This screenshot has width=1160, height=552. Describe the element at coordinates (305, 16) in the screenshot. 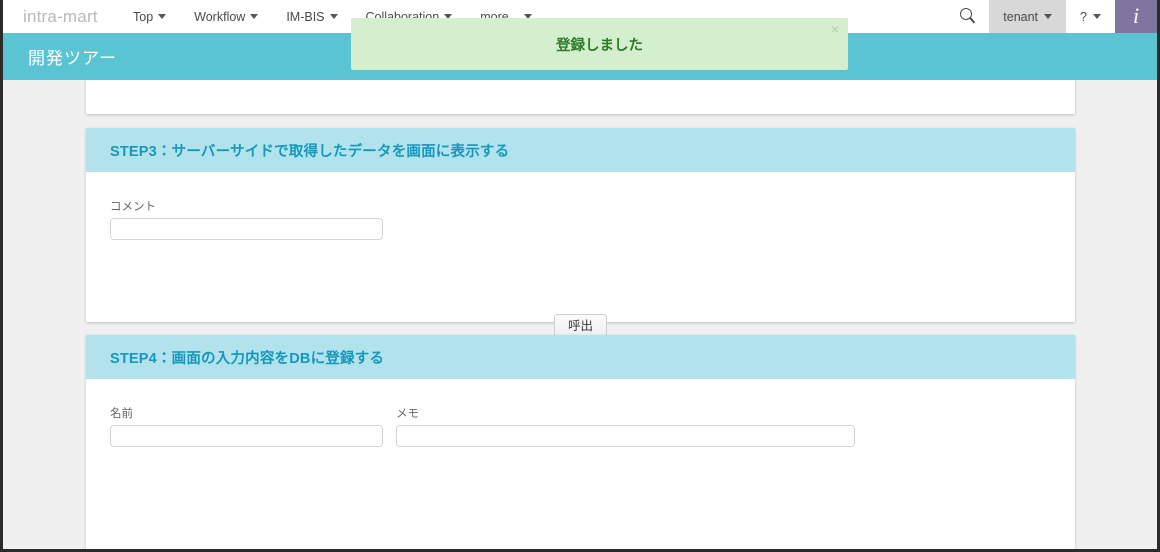

I see `menu-item-label: IM-BIS` at that location.